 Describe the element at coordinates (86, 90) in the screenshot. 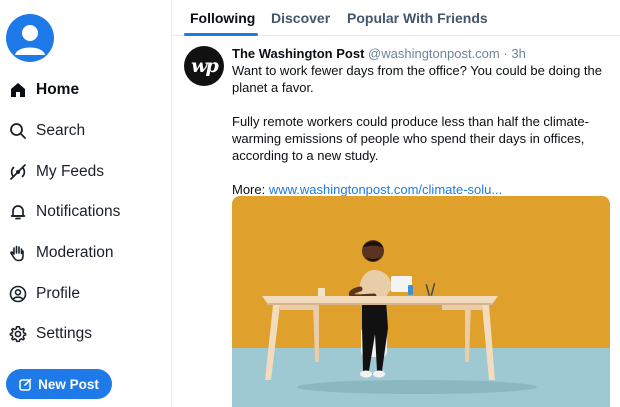

I see `sidebar-item-home: Home` at that location.